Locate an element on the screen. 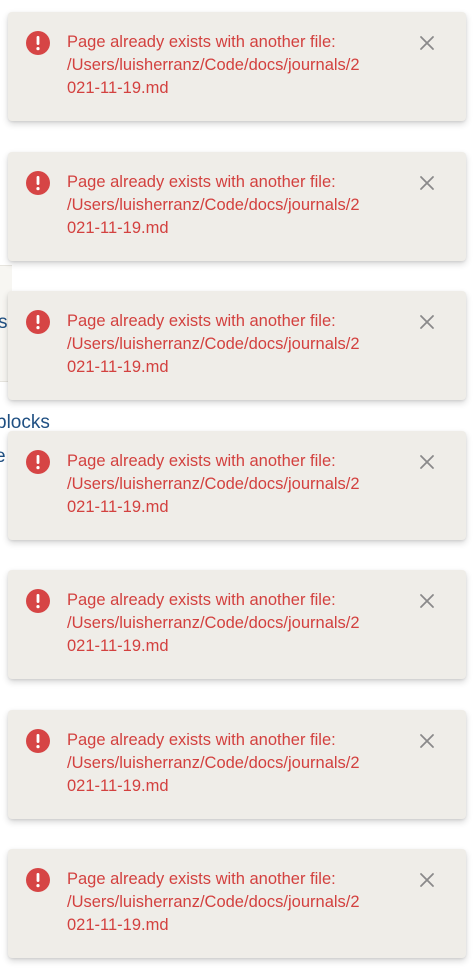 The height and width of the screenshot is (975, 474). background-link-fragment: s is located at coordinates (4, 323).